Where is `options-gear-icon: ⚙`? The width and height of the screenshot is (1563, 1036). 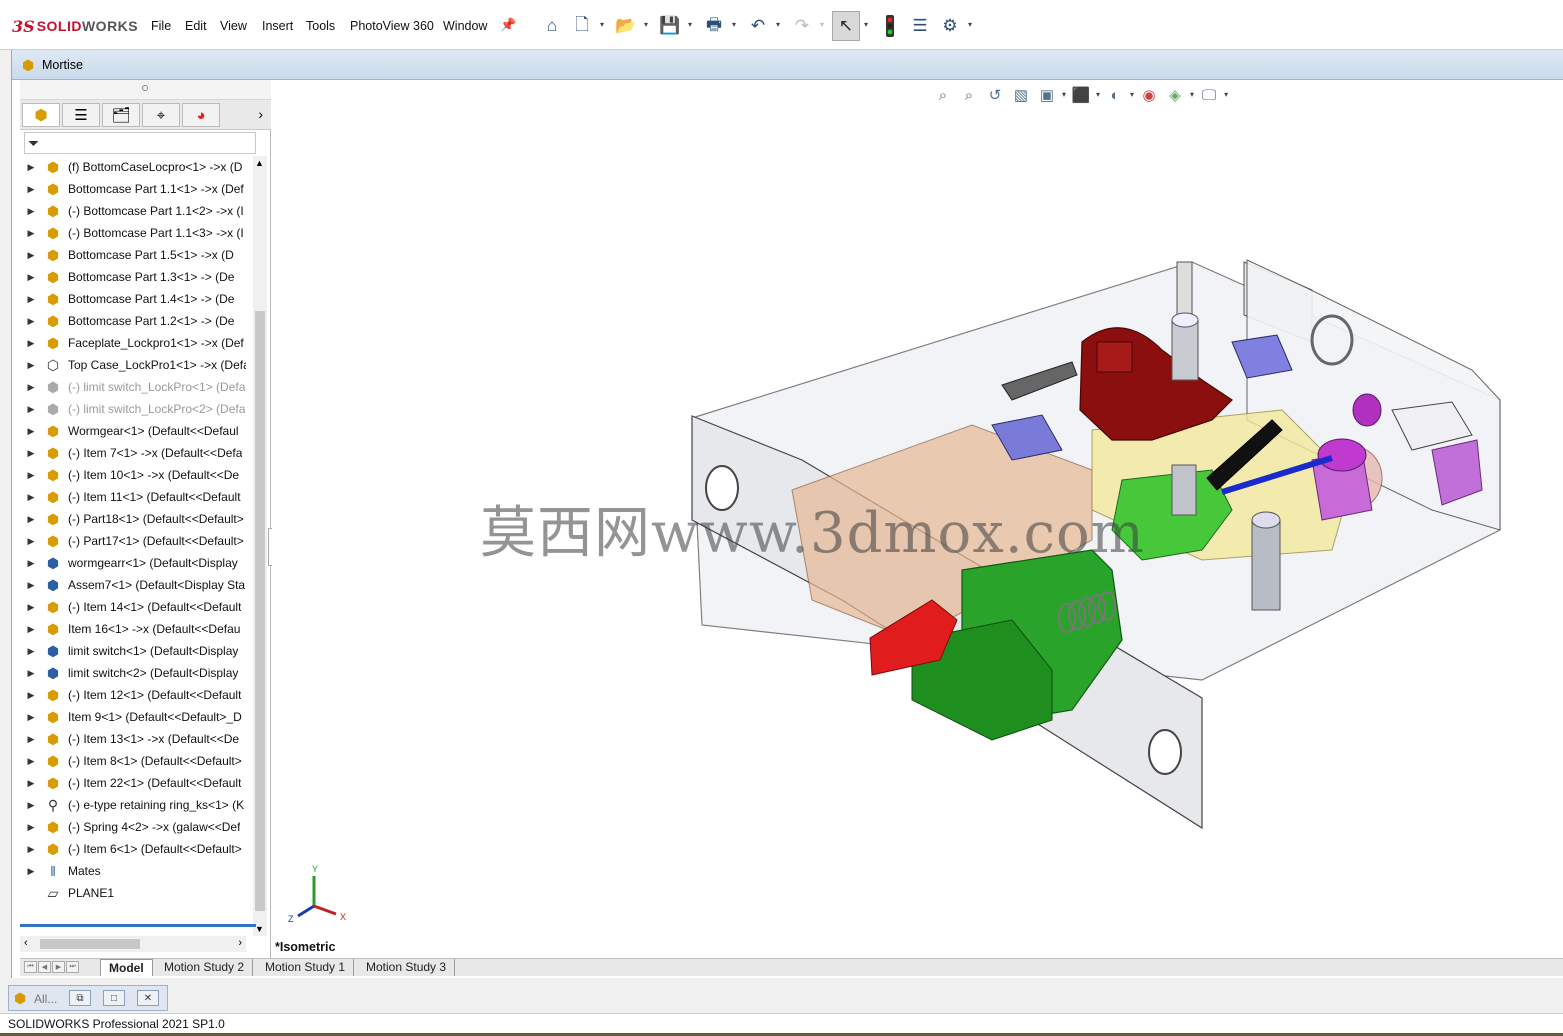
options-gear-icon: ⚙ is located at coordinates (950, 26).